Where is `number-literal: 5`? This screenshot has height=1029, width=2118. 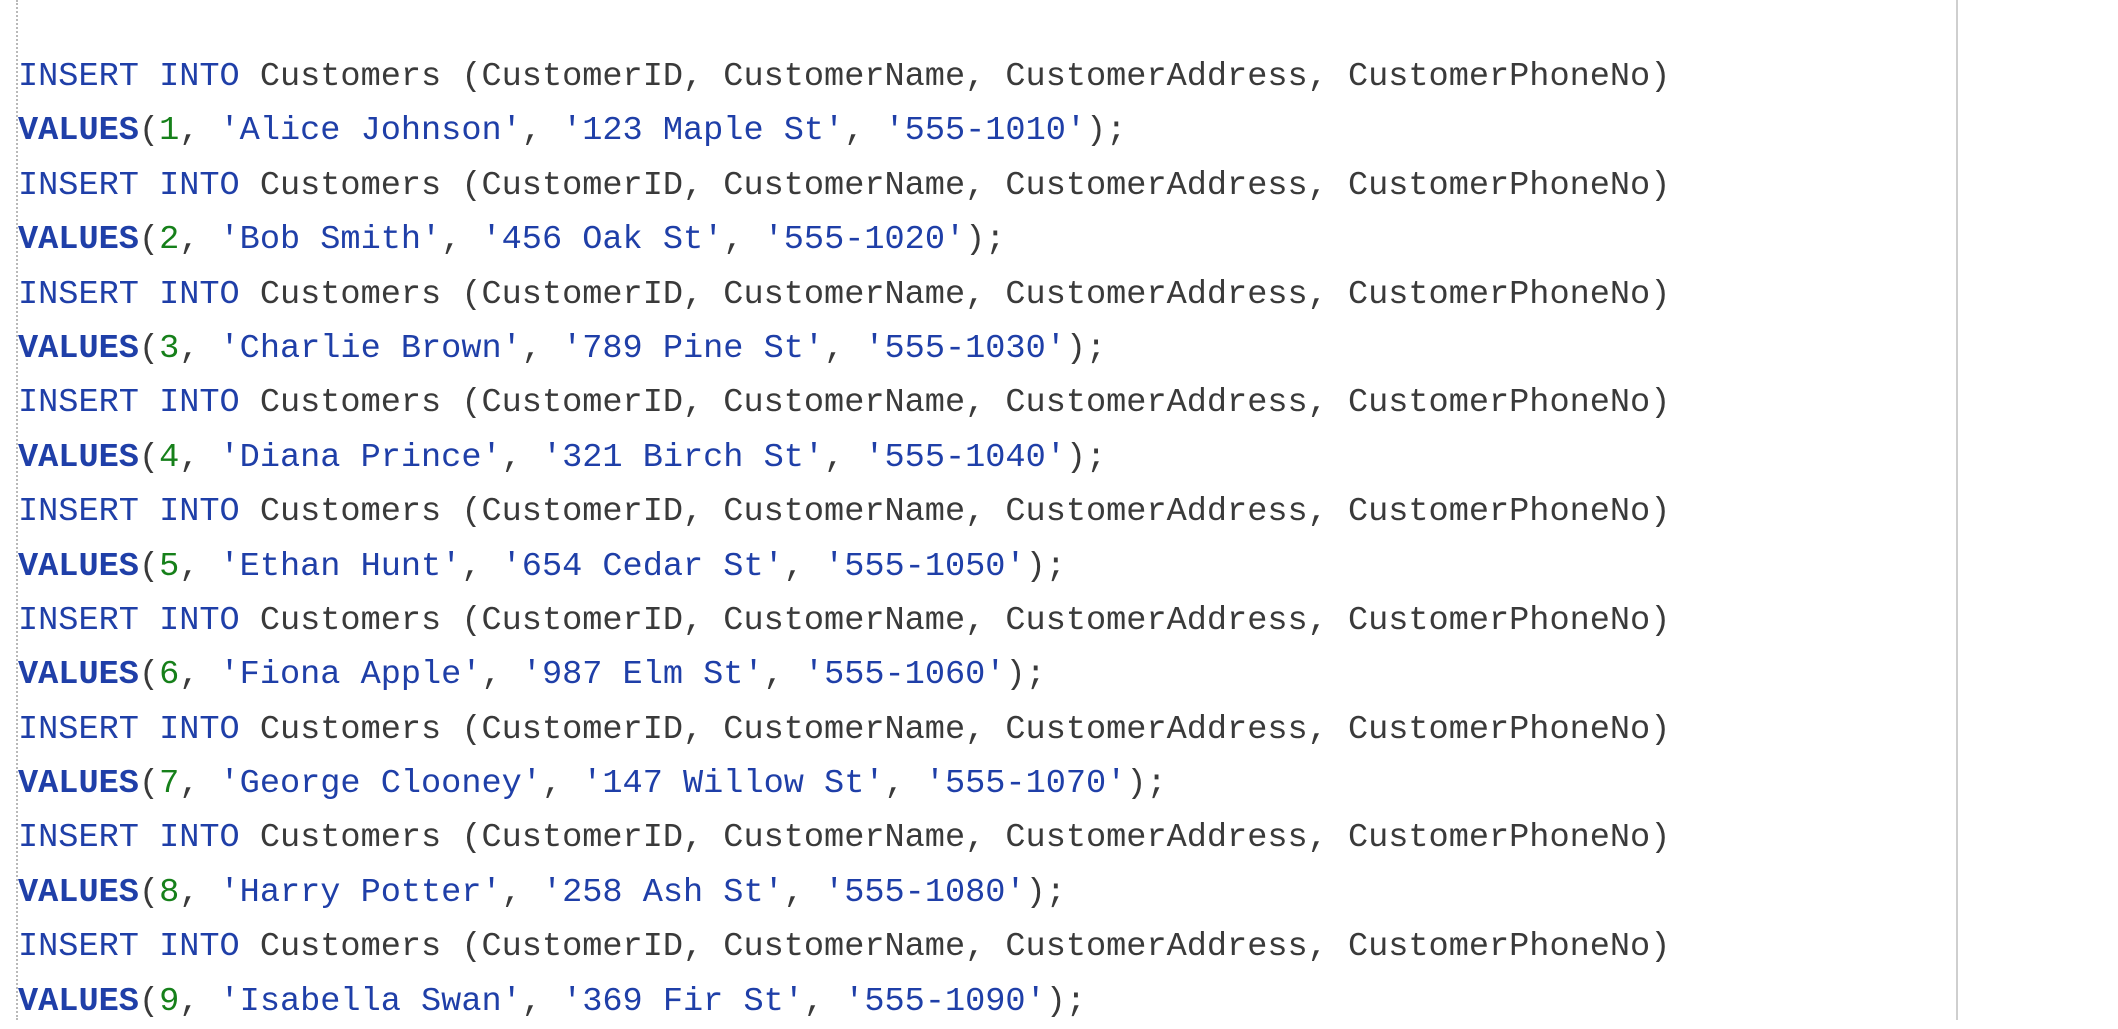
number-literal: 5 is located at coordinates (169, 566).